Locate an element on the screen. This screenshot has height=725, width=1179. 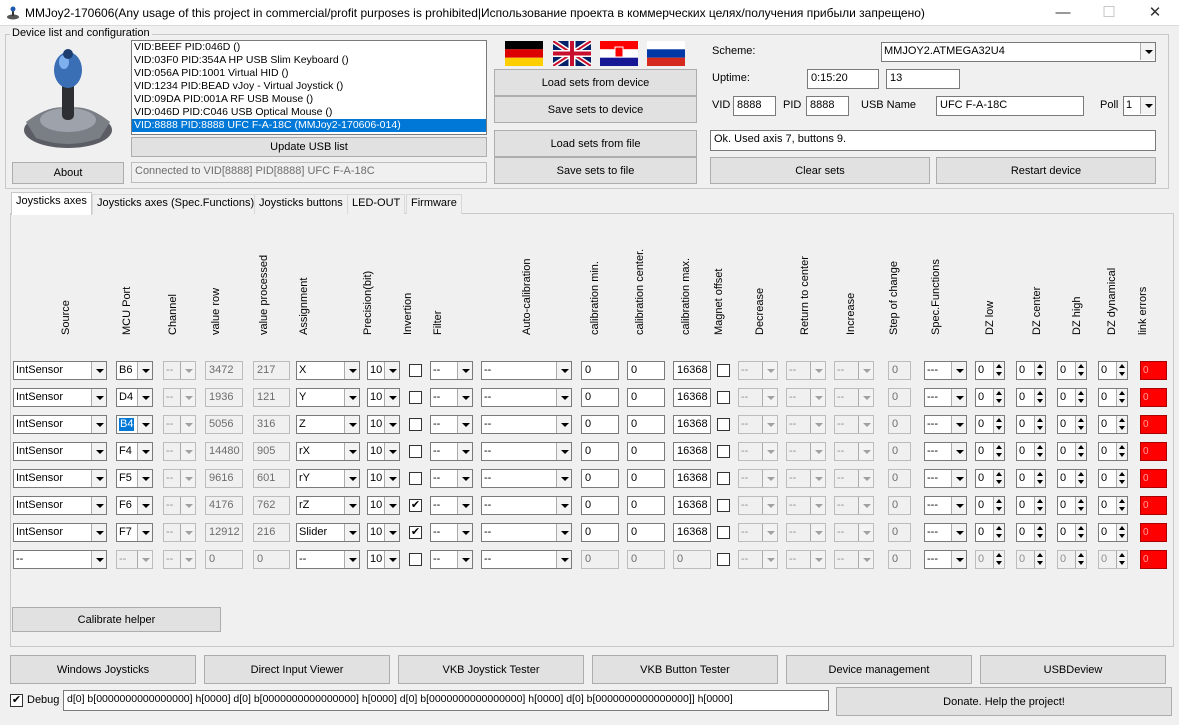
minimize-button: — is located at coordinates (1063, 13).